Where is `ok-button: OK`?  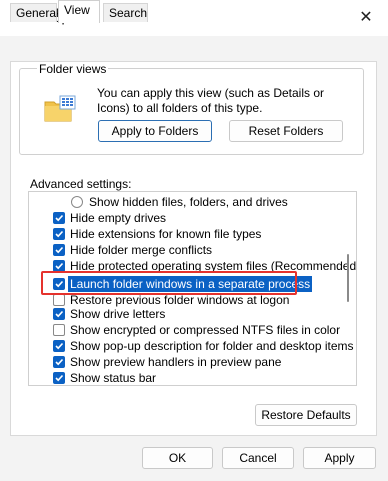 ok-button: OK is located at coordinates (177, 458).